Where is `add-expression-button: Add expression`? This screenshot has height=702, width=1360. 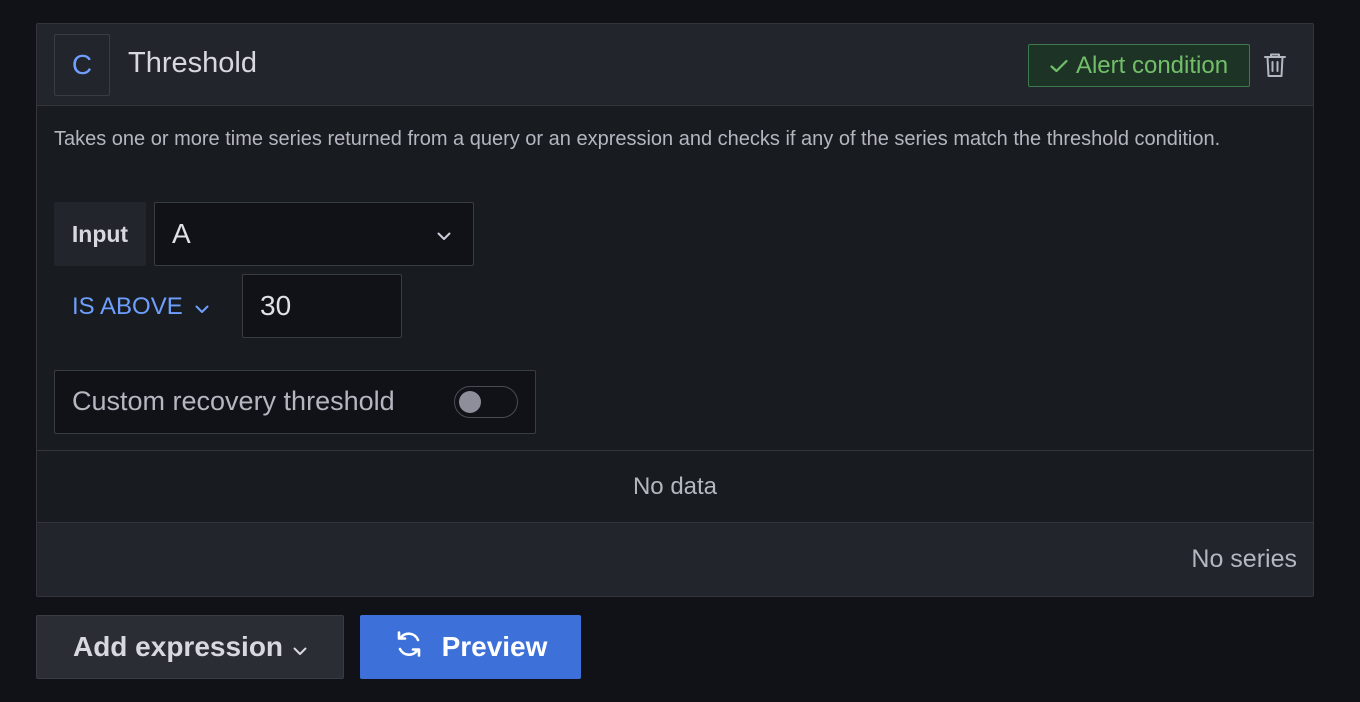
add-expression-button: Add expression is located at coordinates (190, 647).